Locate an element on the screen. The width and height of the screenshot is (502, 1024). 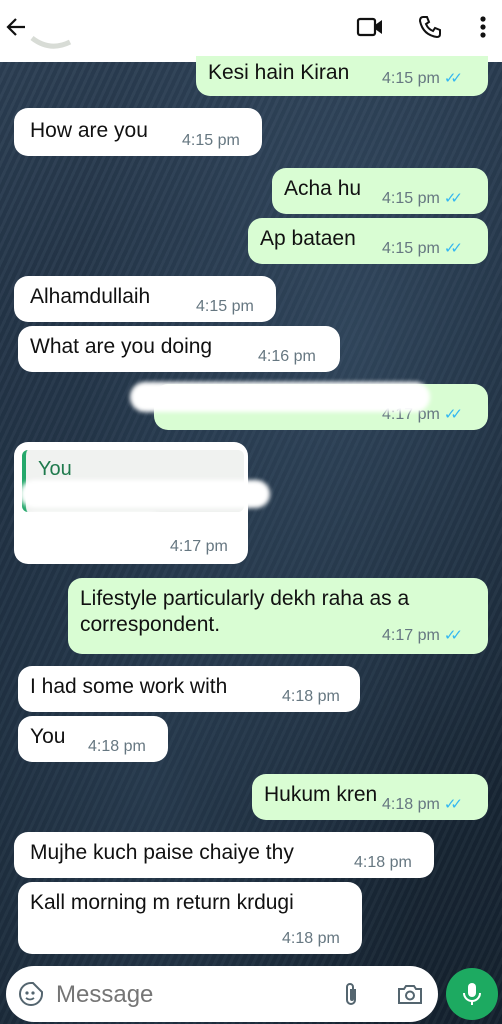
message-incoming: Alhamdullaih 4:15 pm is located at coordinates (145, 299).